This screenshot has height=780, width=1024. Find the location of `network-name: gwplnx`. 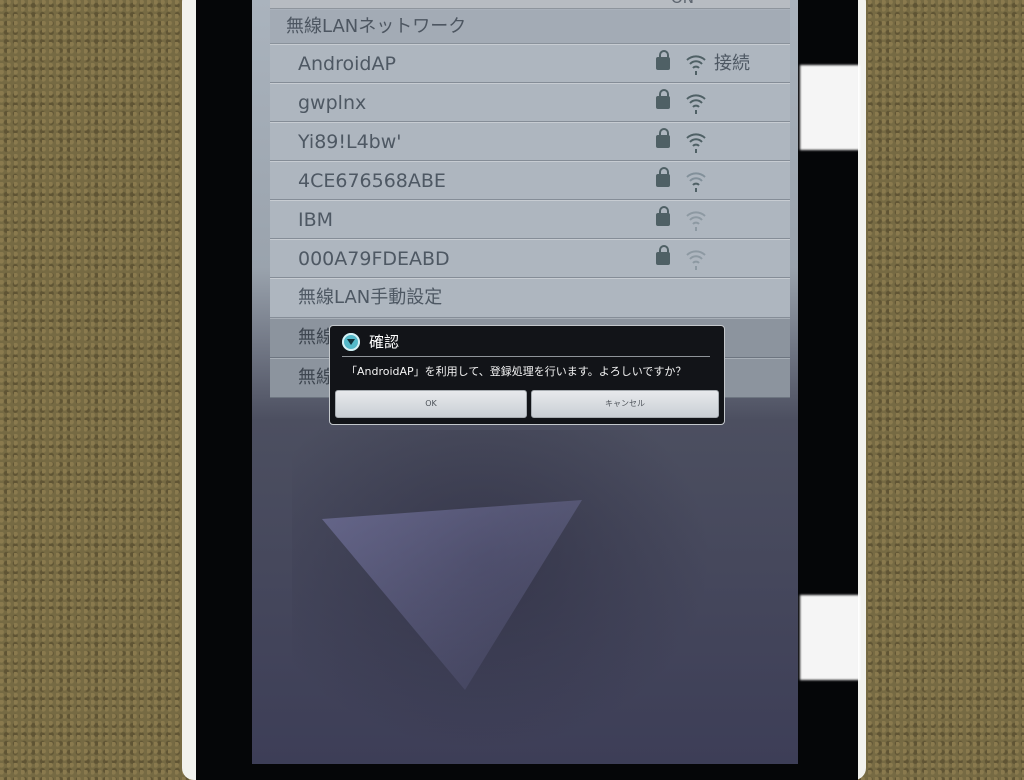

network-name: gwplnx is located at coordinates (332, 103).